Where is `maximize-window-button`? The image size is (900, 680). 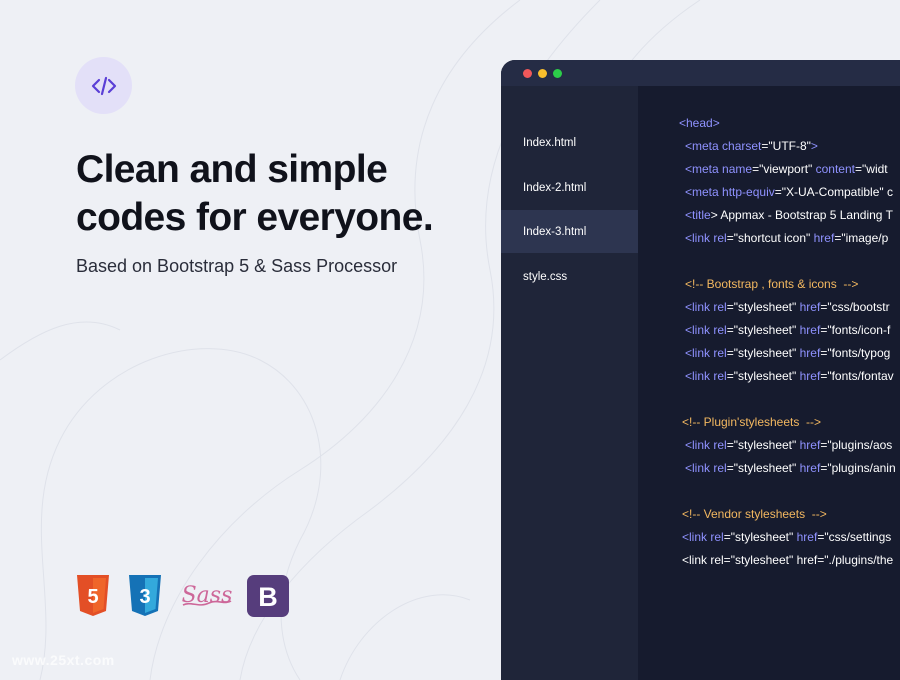
maximize-window-button is located at coordinates (557, 73).